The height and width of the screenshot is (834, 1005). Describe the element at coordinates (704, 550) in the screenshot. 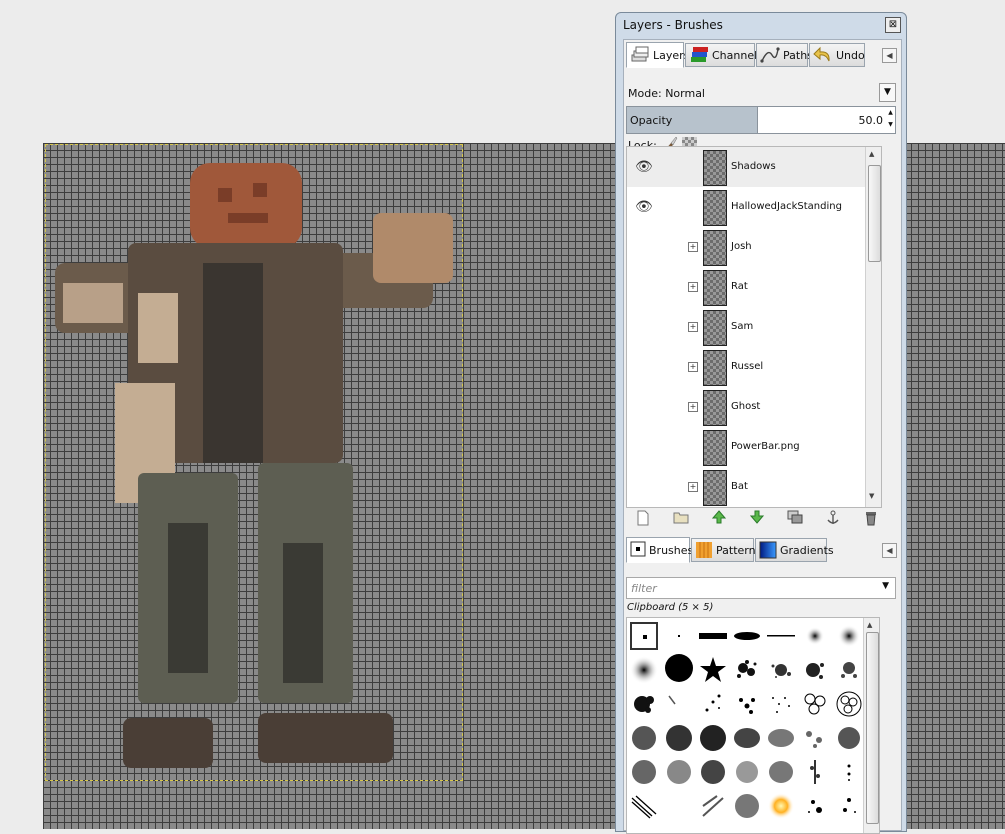

I see `patterns-icon` at that location.